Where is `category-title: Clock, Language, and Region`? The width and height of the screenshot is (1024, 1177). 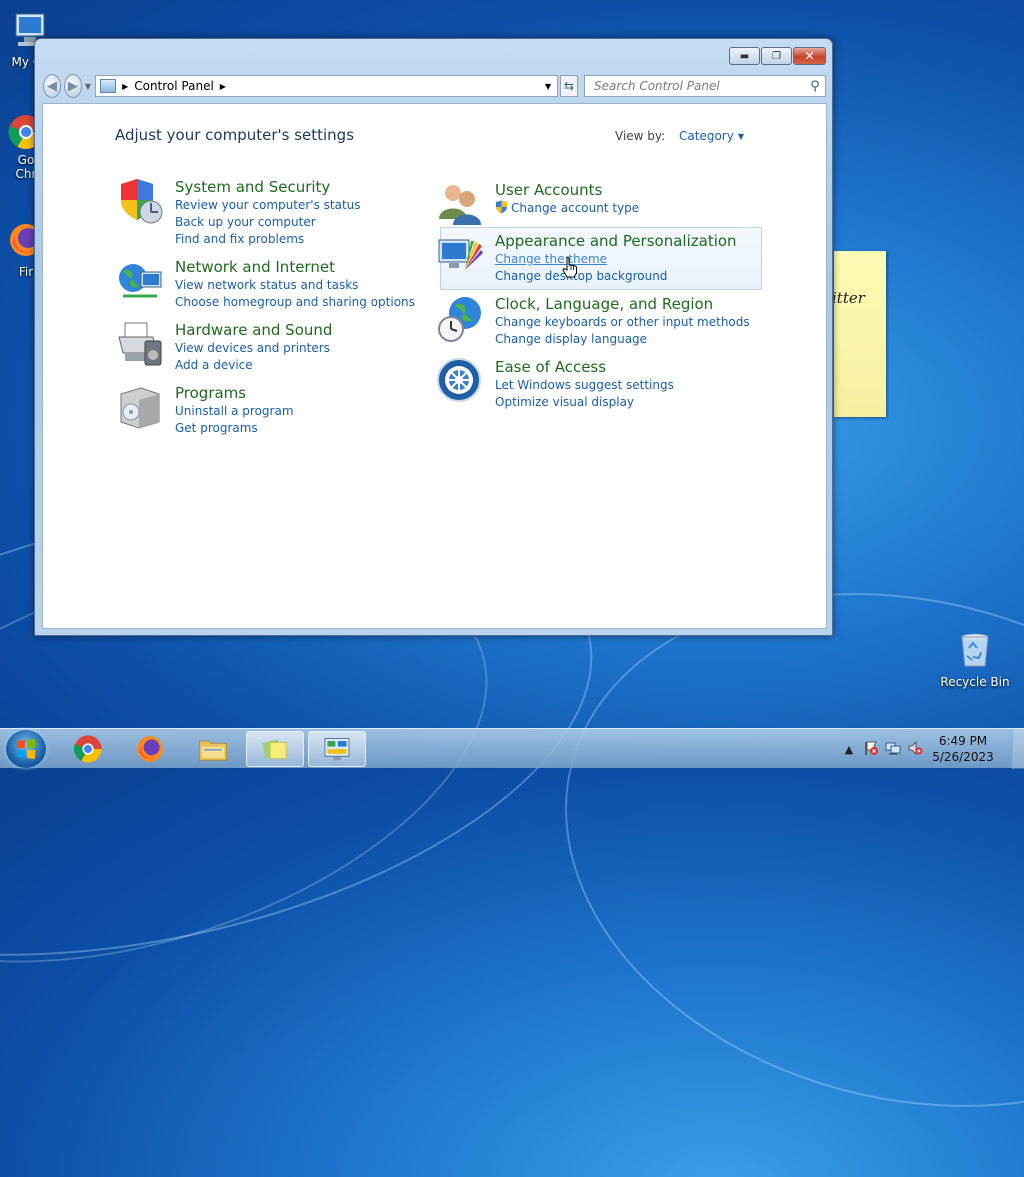
category-title: Clock, Language, and Region is located at coordinates (622, 304).